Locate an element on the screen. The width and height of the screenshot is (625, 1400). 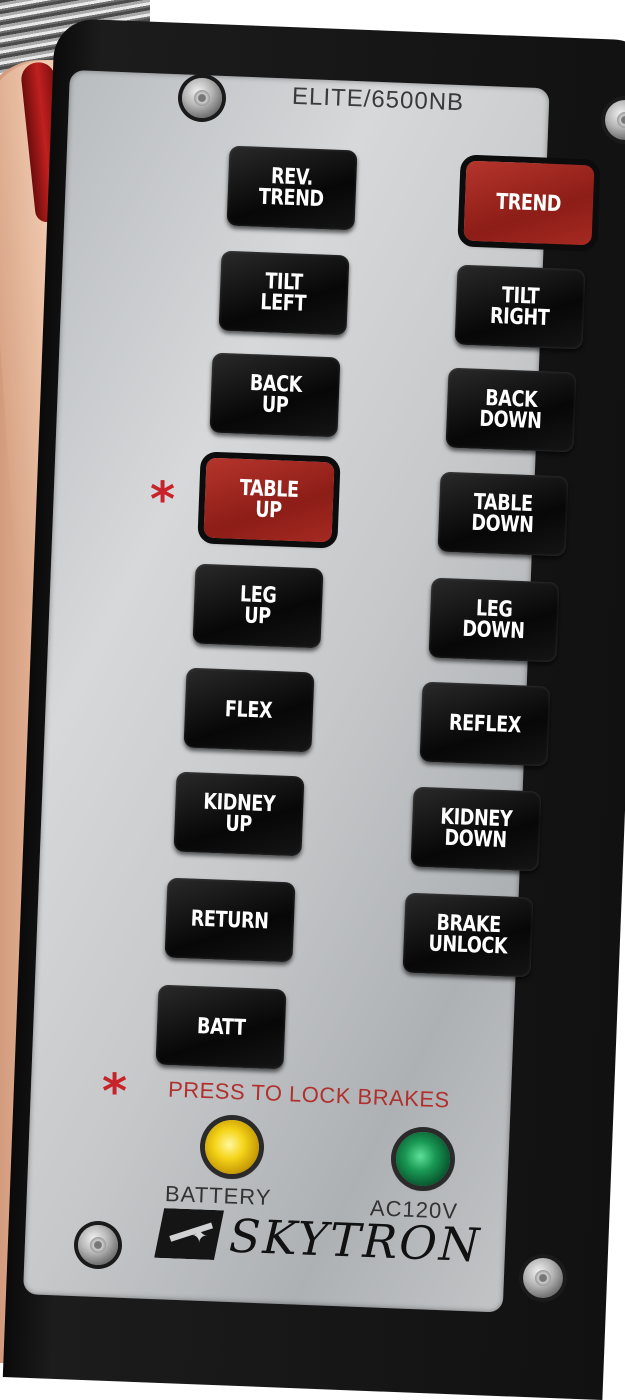
back-up-button: BACK UP is located at coordinates (275, 395).